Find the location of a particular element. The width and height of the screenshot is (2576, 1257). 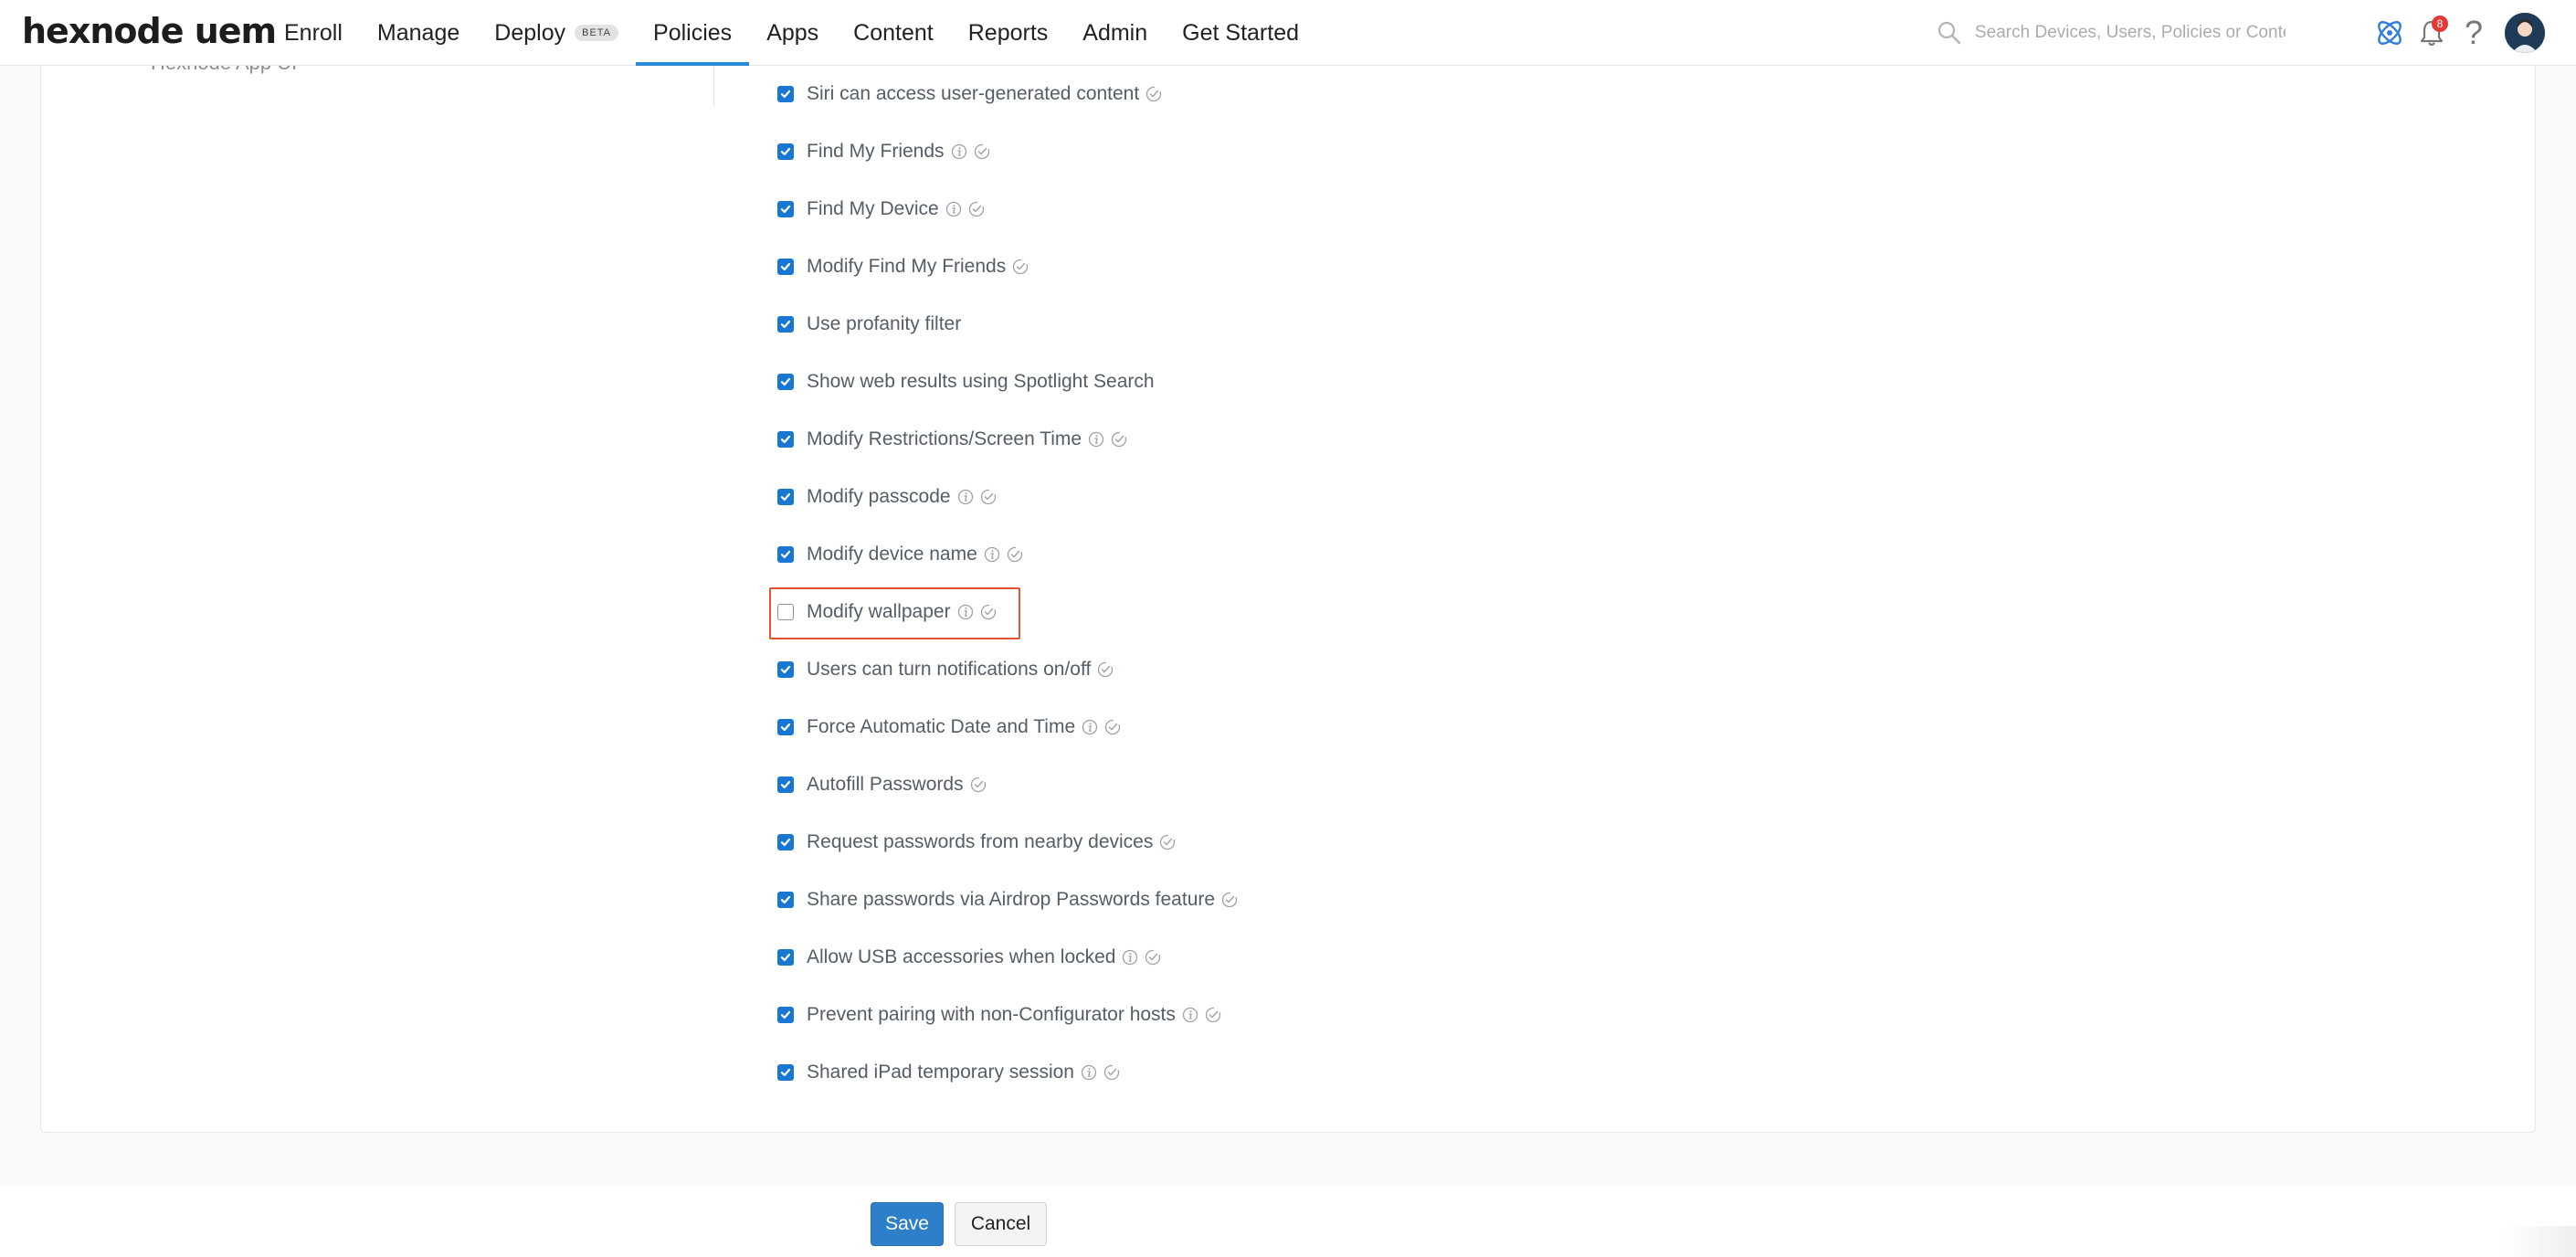

sidebar-divider is located at coordinates (713, 86).